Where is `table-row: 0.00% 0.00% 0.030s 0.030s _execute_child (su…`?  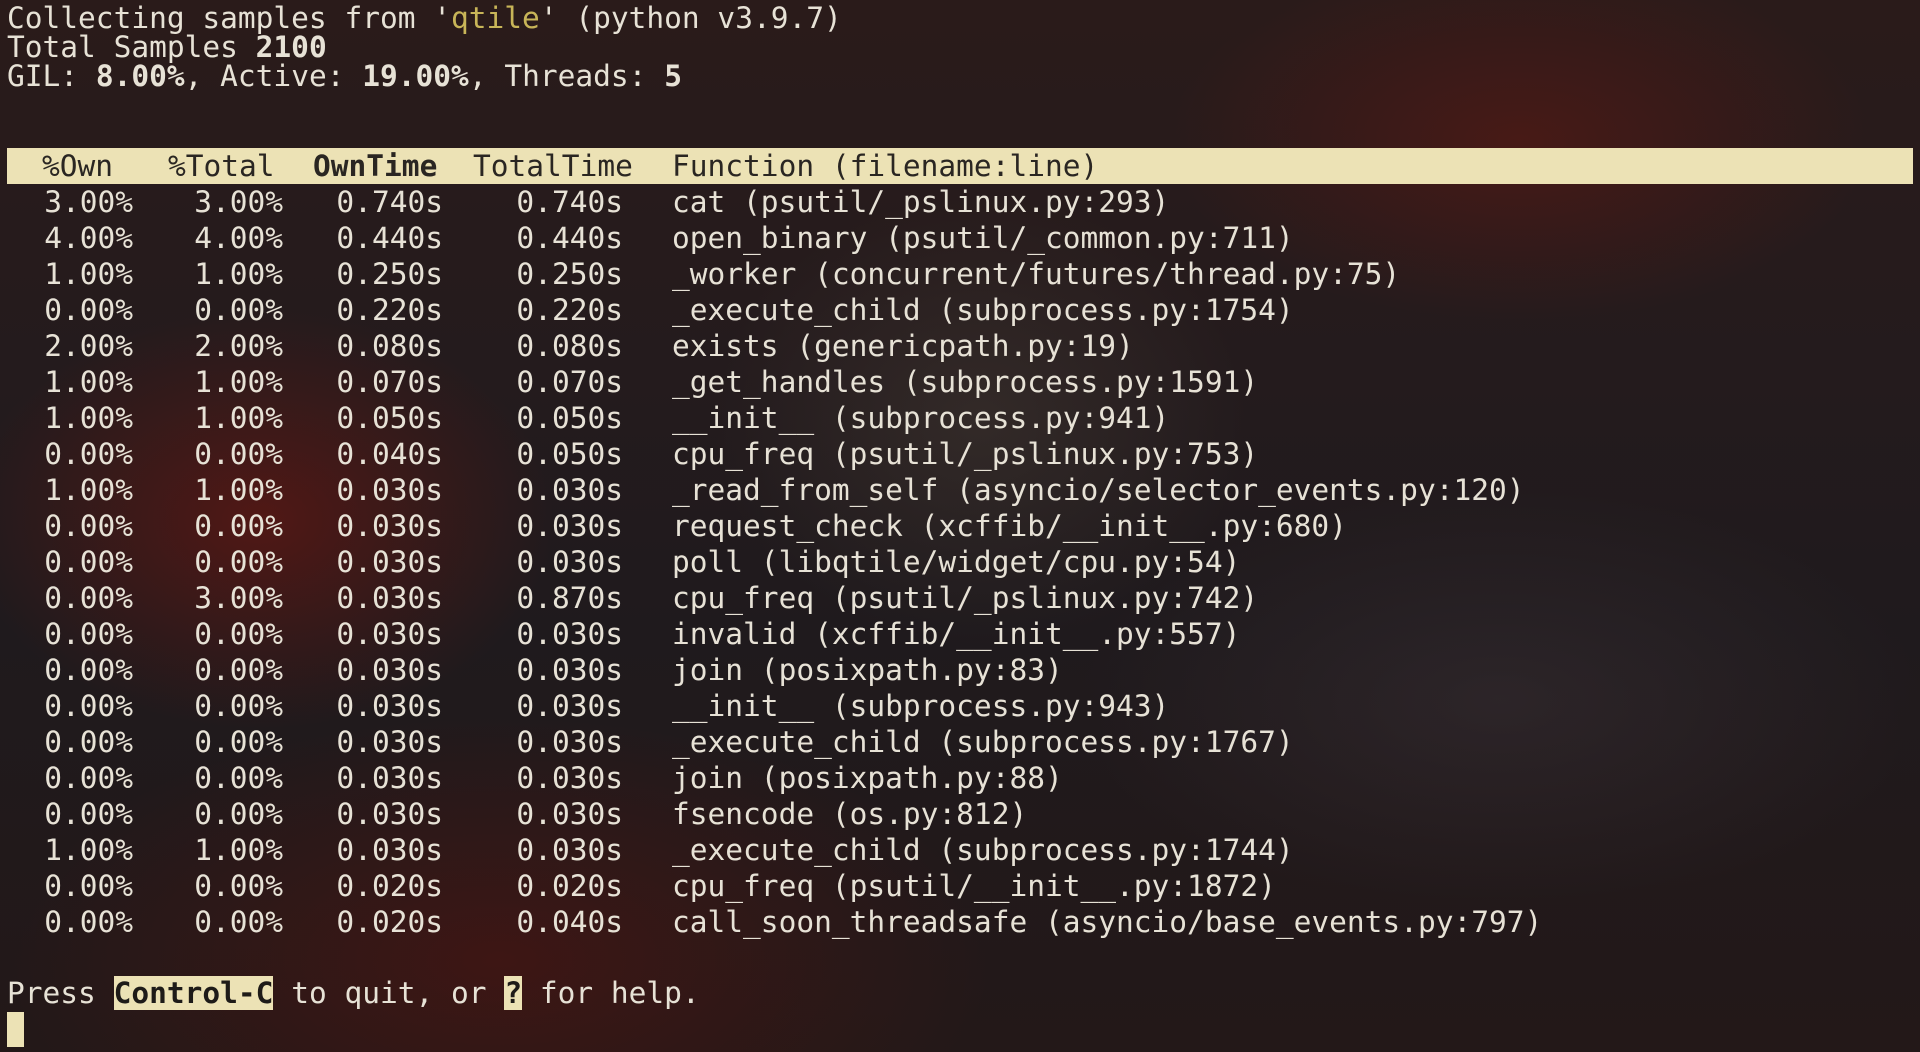
table-row: 0.00% 0.00% 0.030s 0.030s _execute_child (su… is located at coordinates (960, 742).